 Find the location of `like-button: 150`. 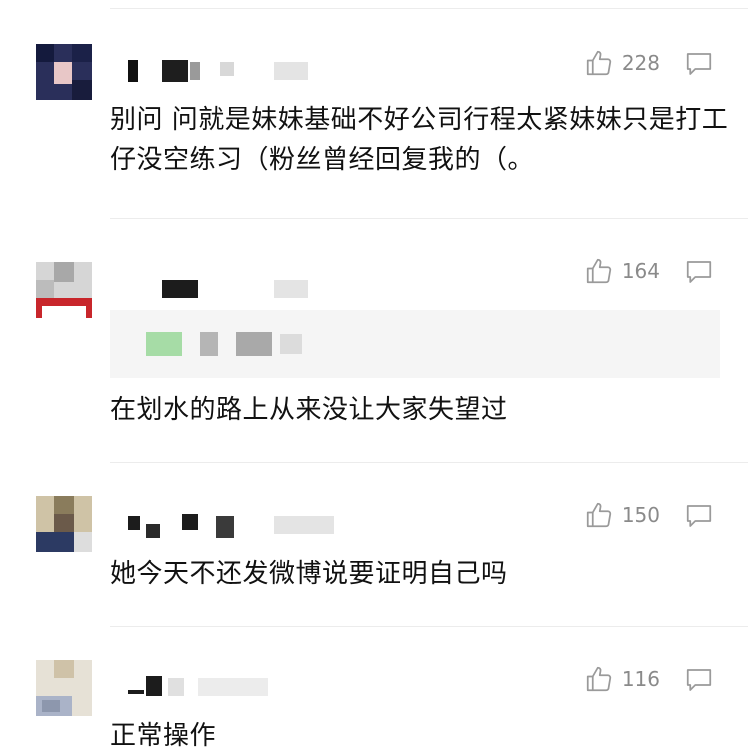

like-button: 150 is located at coordinates (622, 515).